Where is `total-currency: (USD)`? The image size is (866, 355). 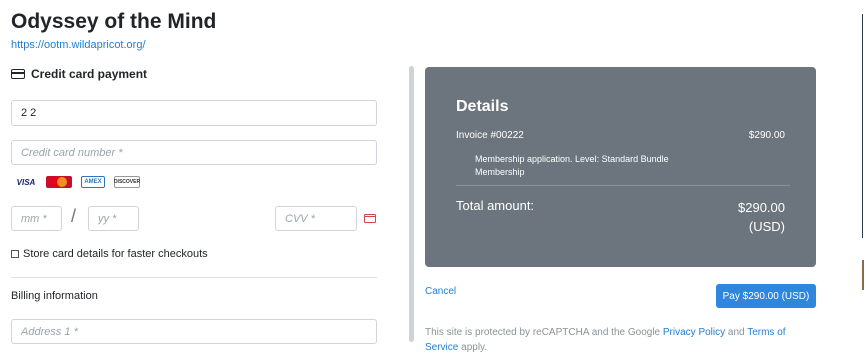 total-currency: (USD) is located at coordinates (766, 226).